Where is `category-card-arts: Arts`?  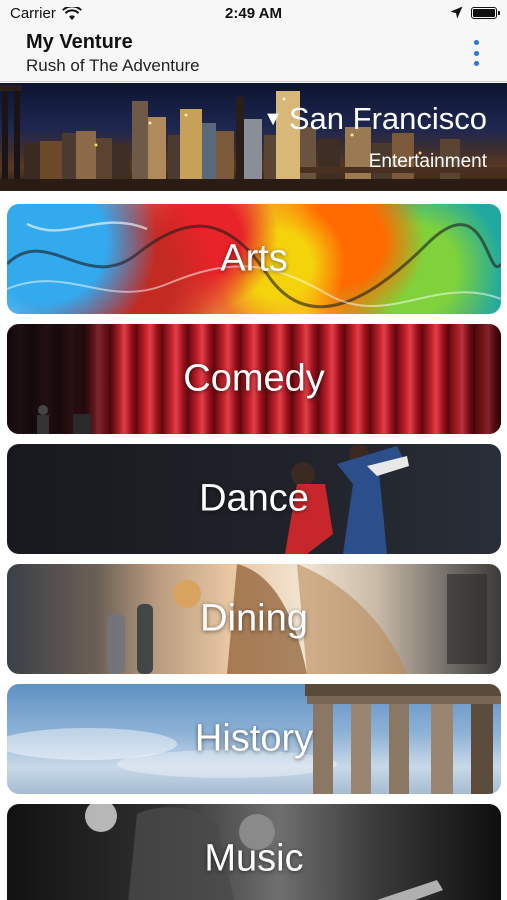 category-card-arts: Arts is located at coordinates (254, 259).